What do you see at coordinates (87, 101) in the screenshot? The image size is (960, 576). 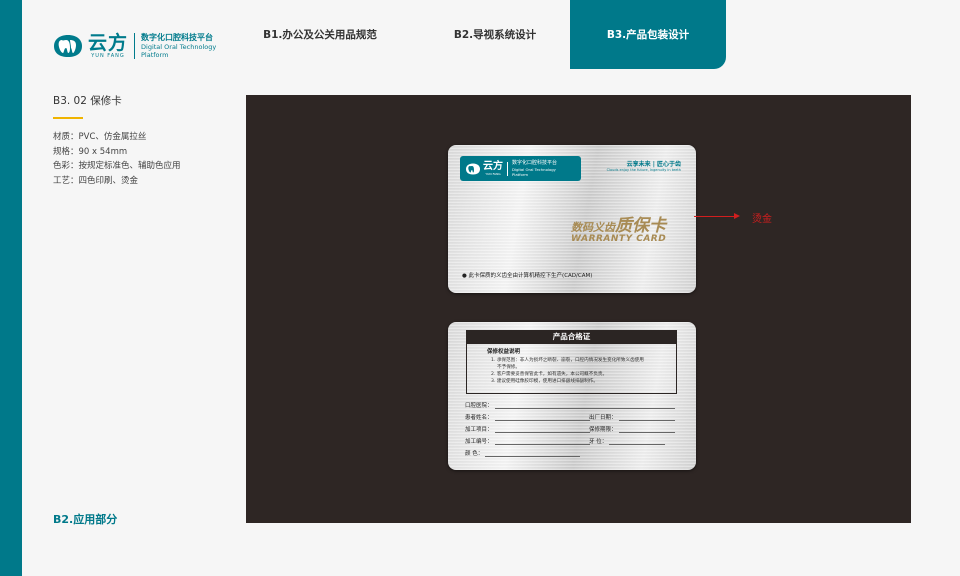 I see `section-title: B3. 02 保修卡` at bounding box center [87, 101].